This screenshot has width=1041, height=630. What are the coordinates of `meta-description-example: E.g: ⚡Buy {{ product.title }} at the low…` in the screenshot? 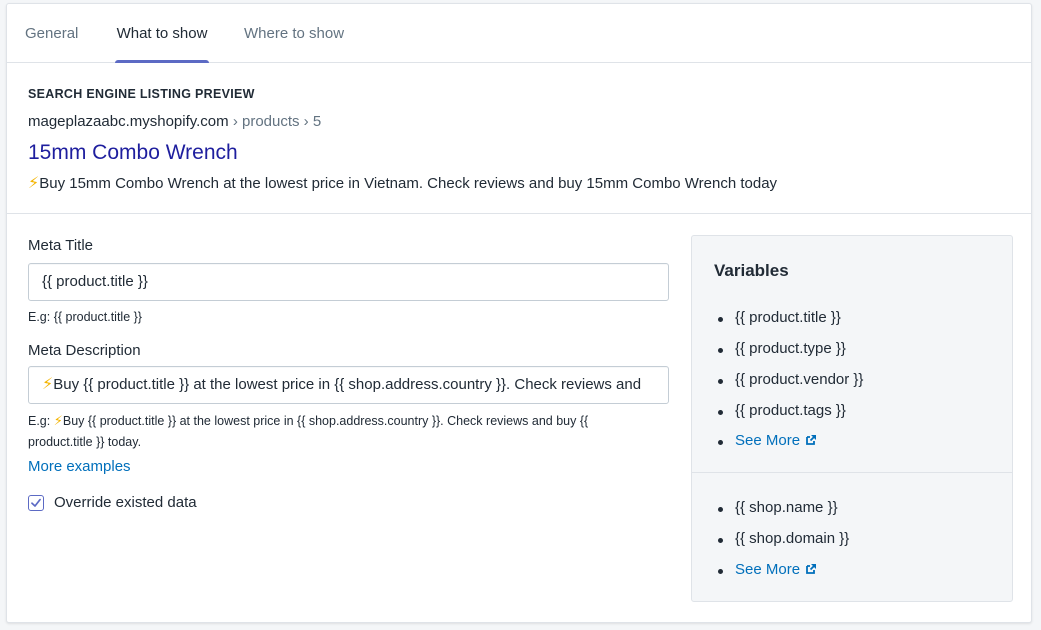 It's located at (328, 431).